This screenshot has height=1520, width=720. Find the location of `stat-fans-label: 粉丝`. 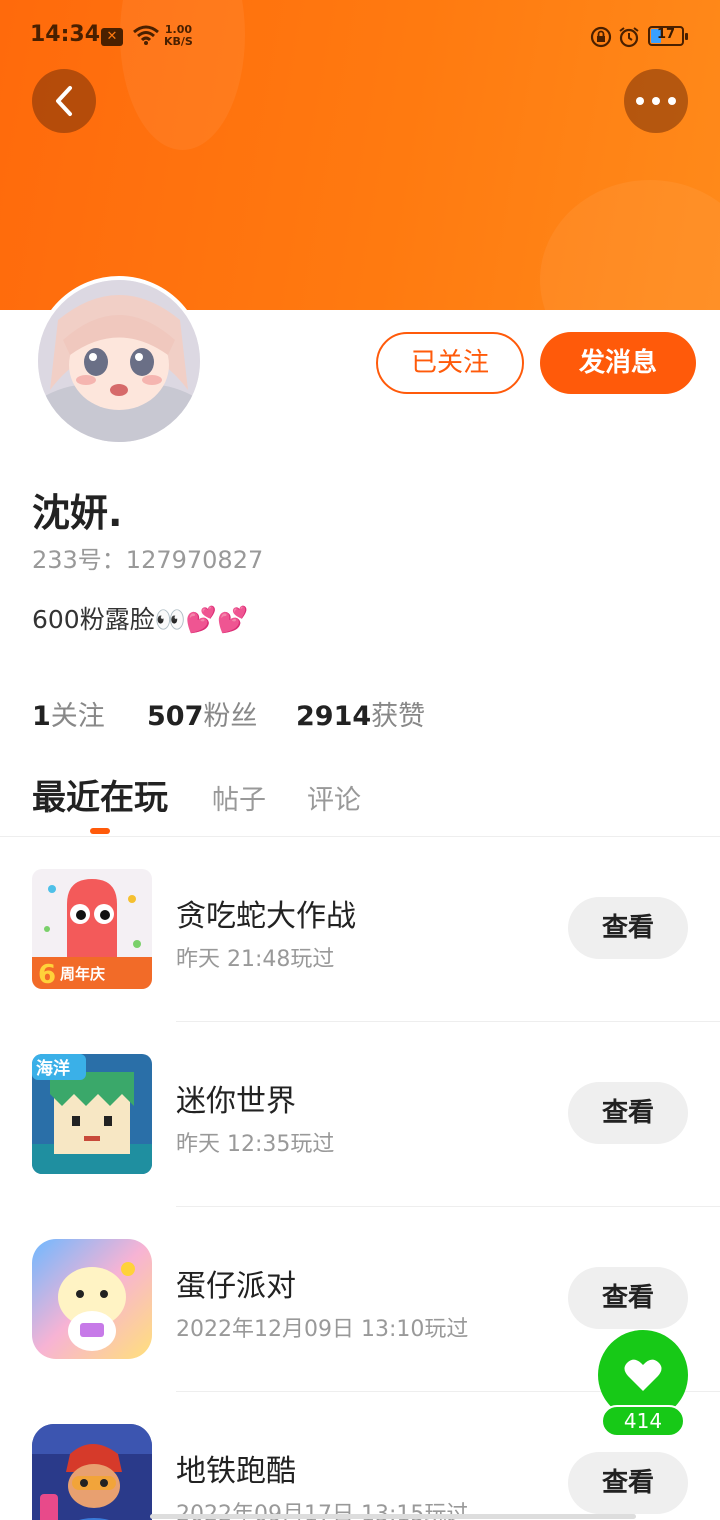

stat-fans-label: 粉丝 is located at coordinates (230, 716).